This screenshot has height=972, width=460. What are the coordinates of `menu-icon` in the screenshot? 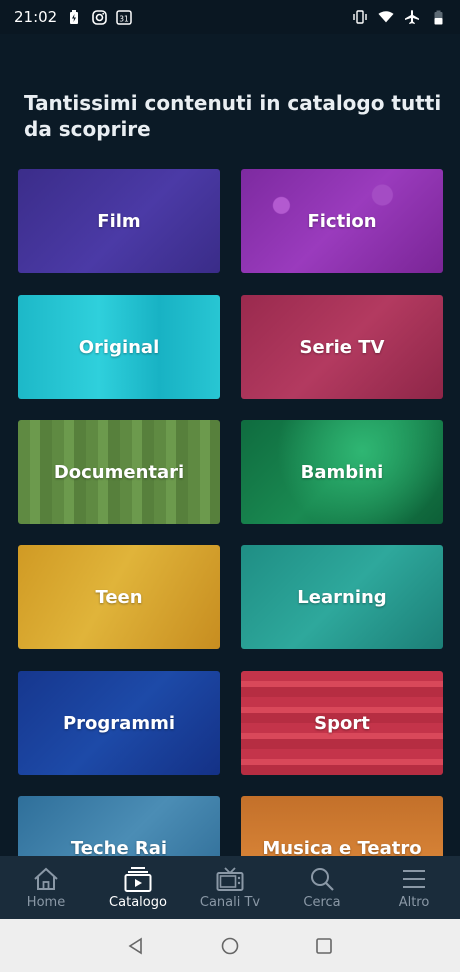 It's located at (414, 879).